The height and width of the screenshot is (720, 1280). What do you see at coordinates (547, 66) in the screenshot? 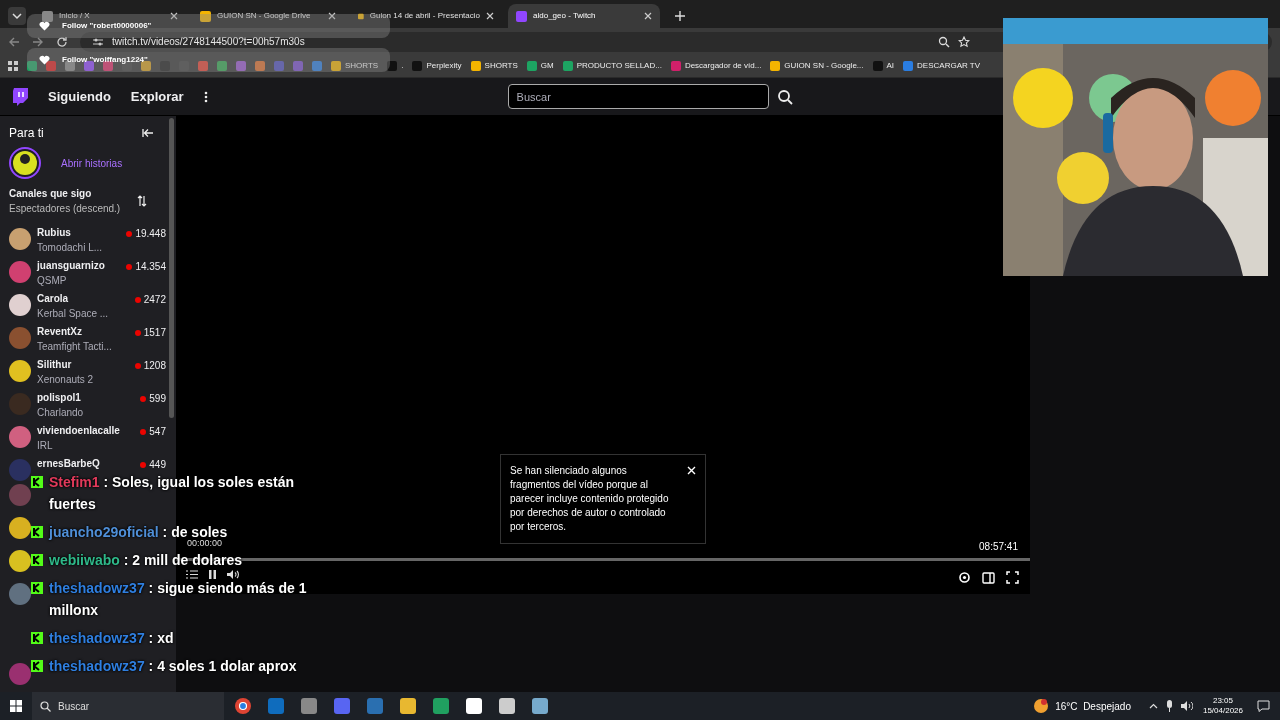
I see `bookmark-label: GM` at bounding box center [547, 66].